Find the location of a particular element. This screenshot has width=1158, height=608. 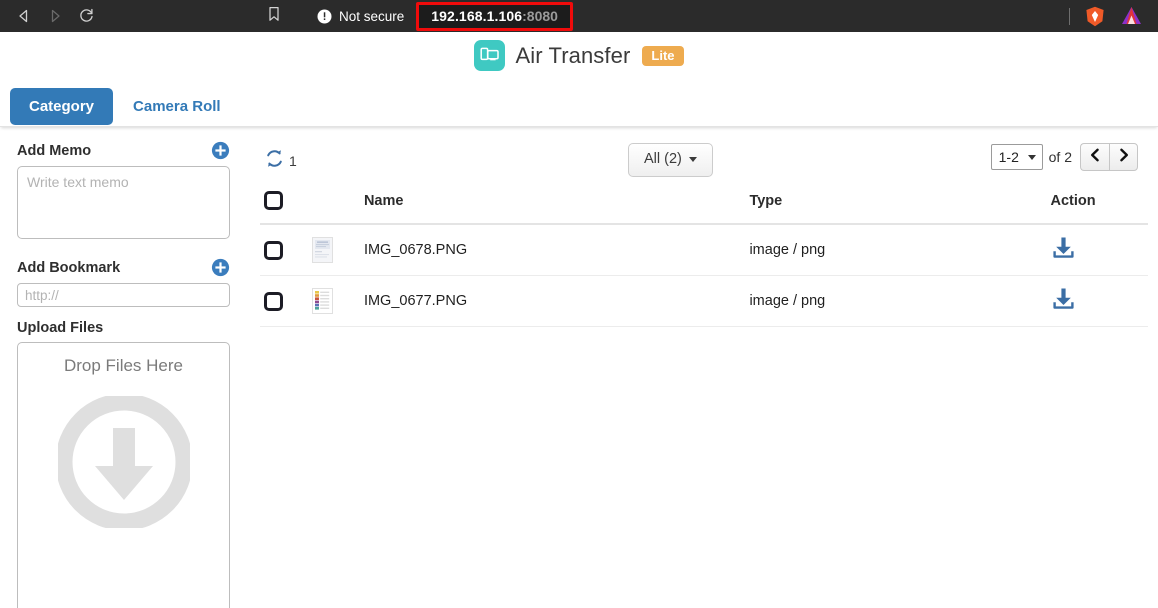

bookmark-button is located at coordinates (274, 16).